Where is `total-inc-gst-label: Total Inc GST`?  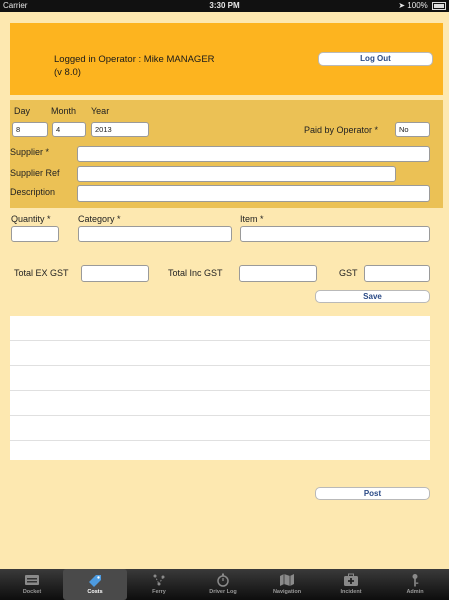
total-inc-gst-label: Total Inc GST is located at coordinates (195, 273).